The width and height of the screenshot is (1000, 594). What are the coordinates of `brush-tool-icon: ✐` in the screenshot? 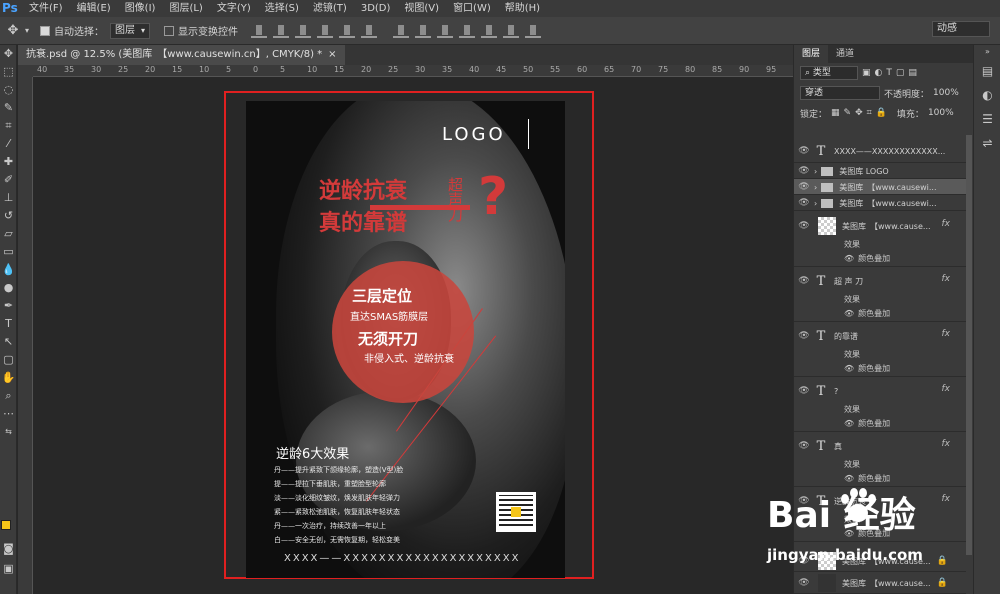 It's located at (8, 180).